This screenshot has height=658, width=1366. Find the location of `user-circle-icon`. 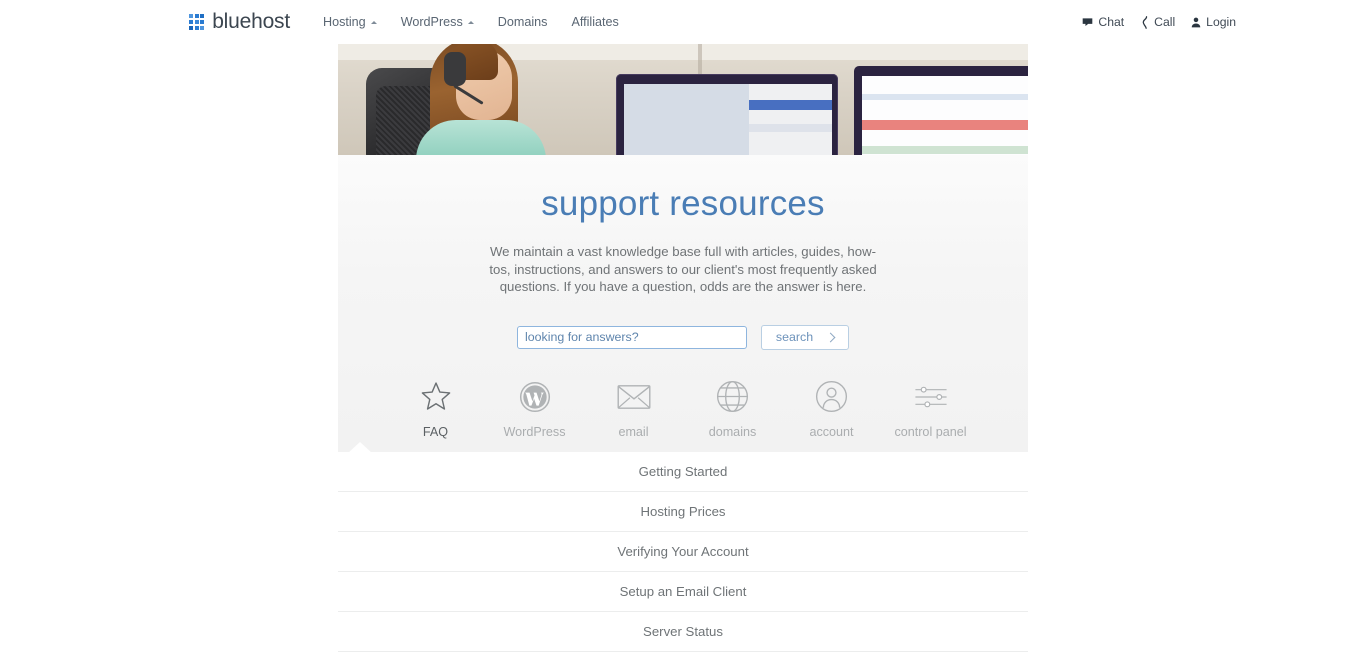

user-circle-icon is located at coordinates (831, 397).